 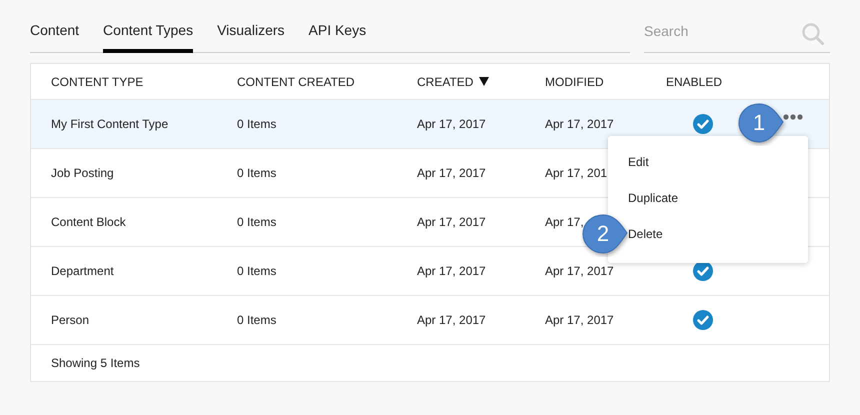 I want to click on table-cell: Person, so click(x=70, y=320).